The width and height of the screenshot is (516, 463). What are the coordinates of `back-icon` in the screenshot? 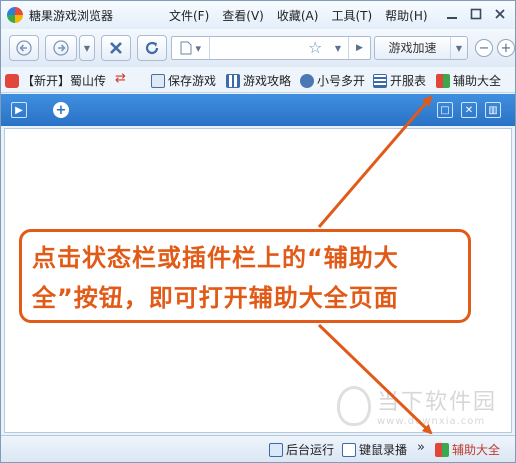 It's located at (24, 48).